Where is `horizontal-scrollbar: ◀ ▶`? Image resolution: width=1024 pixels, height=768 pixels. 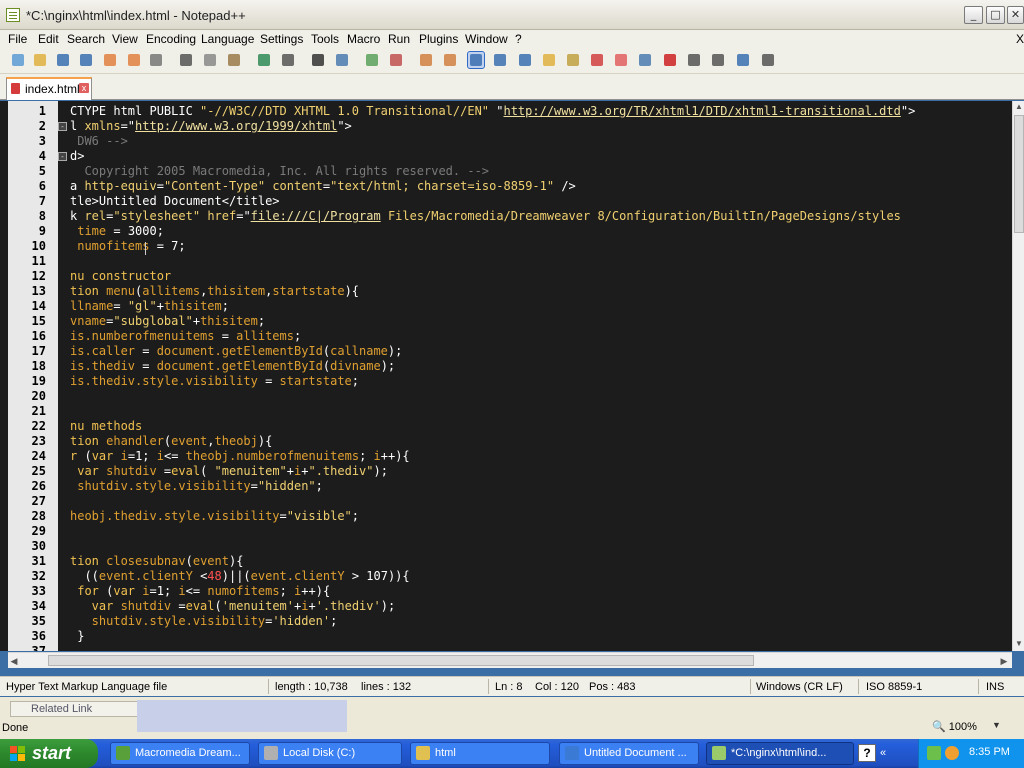 horizontal-scrollbar: ◀ ▶ is located at coordinates (510, 660).